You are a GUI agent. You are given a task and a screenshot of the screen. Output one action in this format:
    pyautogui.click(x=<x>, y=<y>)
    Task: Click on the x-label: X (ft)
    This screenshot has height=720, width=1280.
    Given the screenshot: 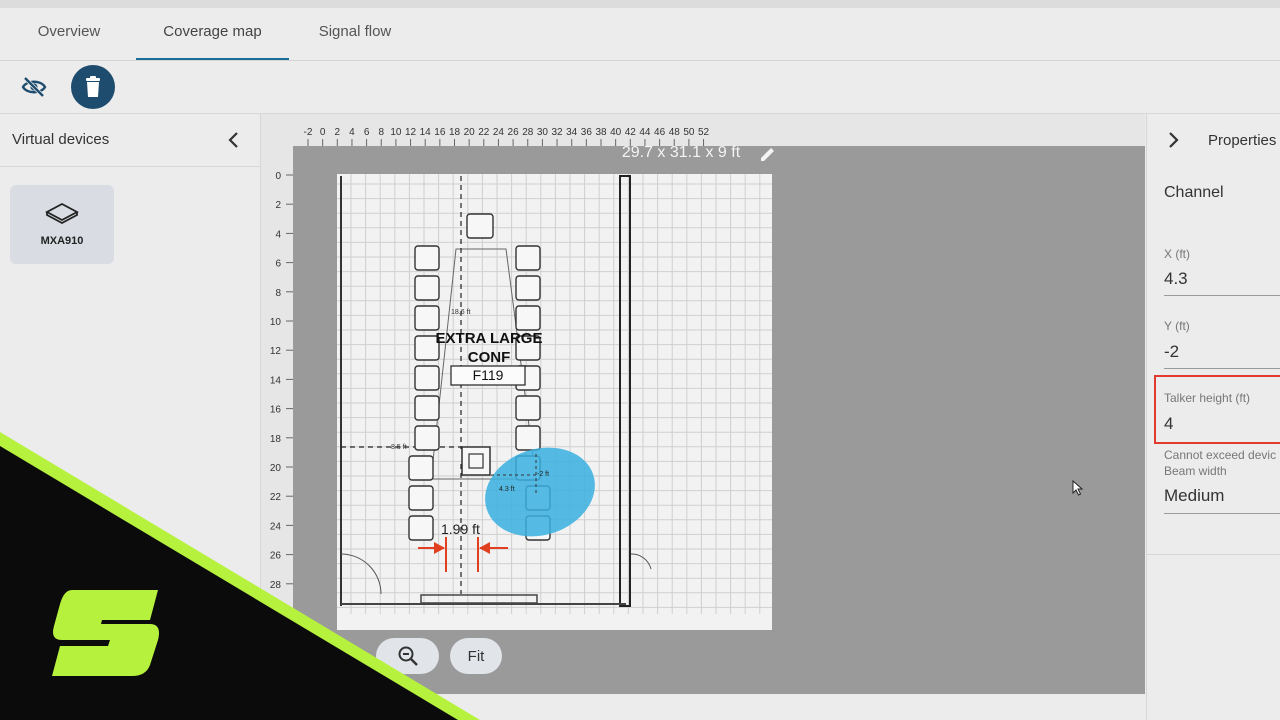 What is the action you would take?
    pyautogui.click(x=1177, y=254)
    